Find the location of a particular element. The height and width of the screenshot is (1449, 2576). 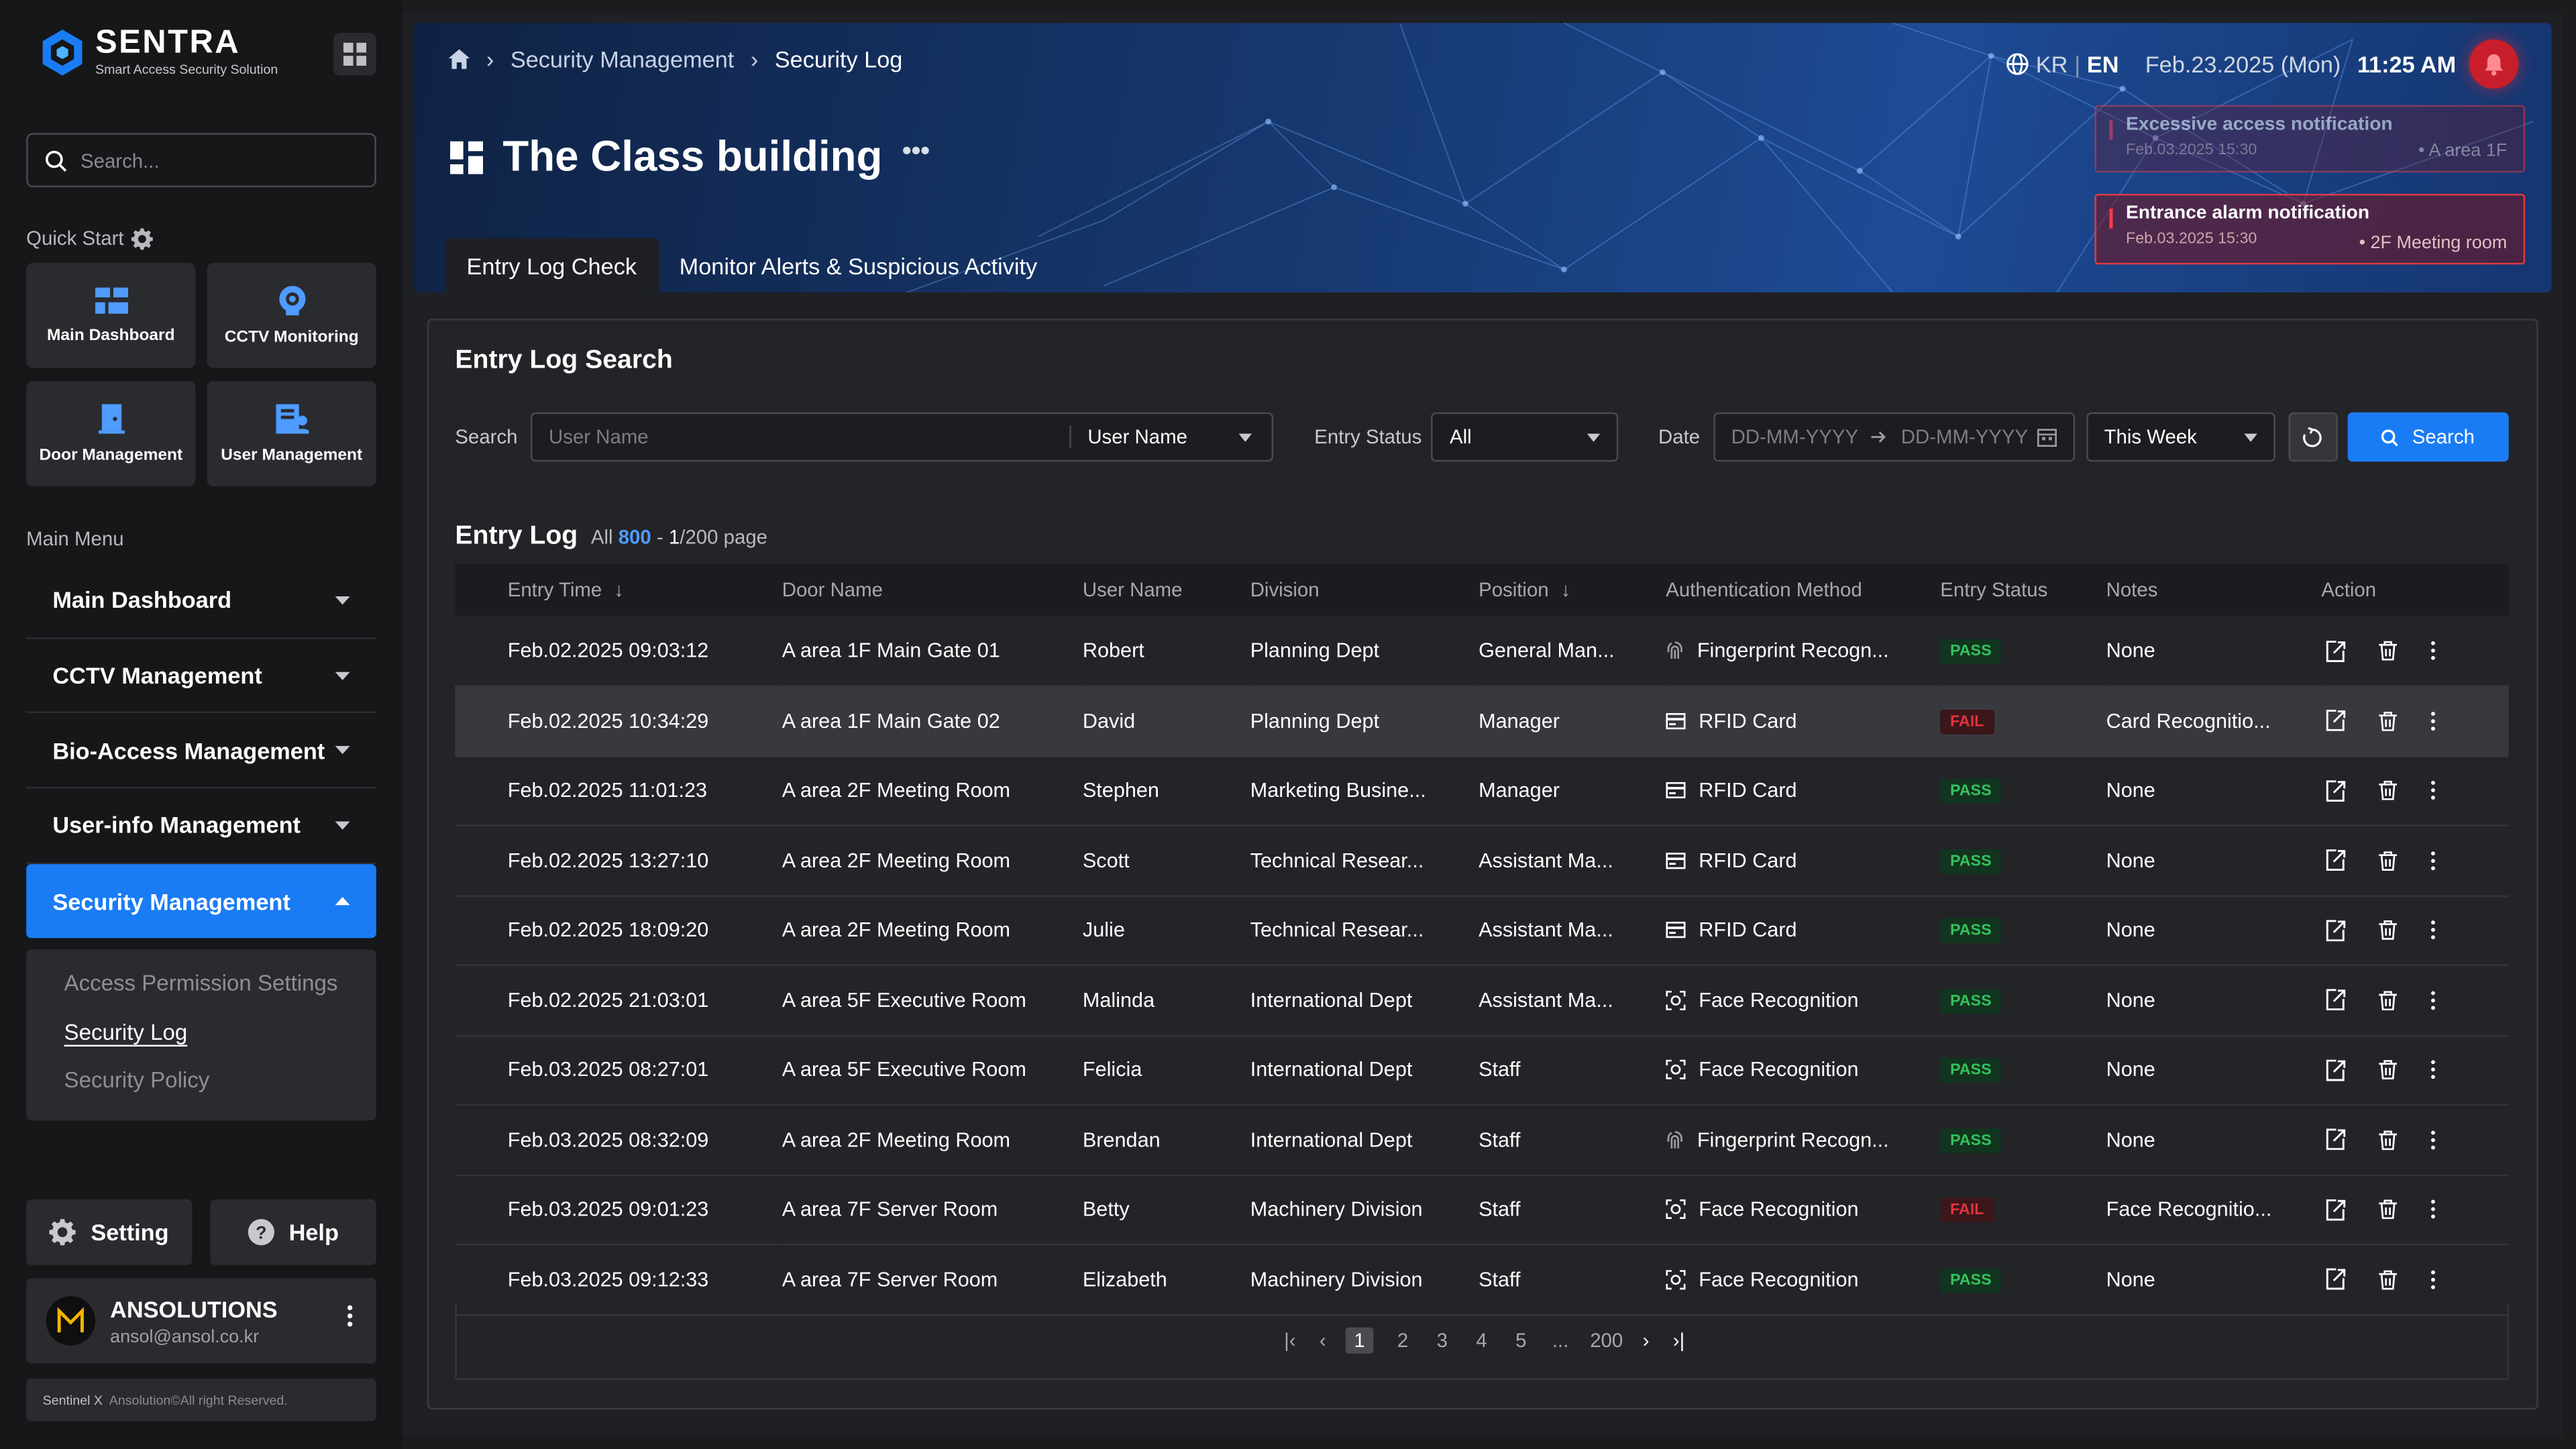

col-entry-time: Entry Time ↓ is located at coordinates (618, 590).